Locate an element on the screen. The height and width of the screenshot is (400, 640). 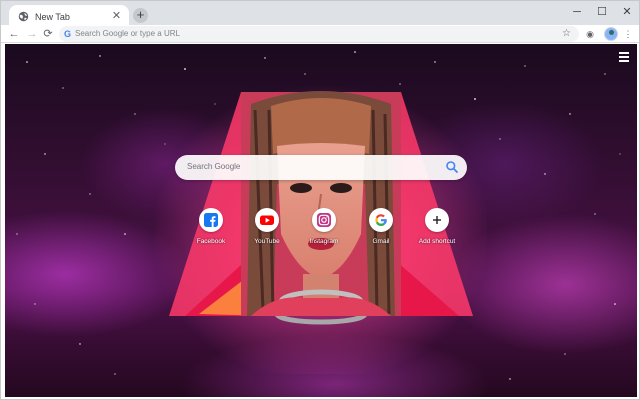
google-icon is located at coordinates (381, 220).